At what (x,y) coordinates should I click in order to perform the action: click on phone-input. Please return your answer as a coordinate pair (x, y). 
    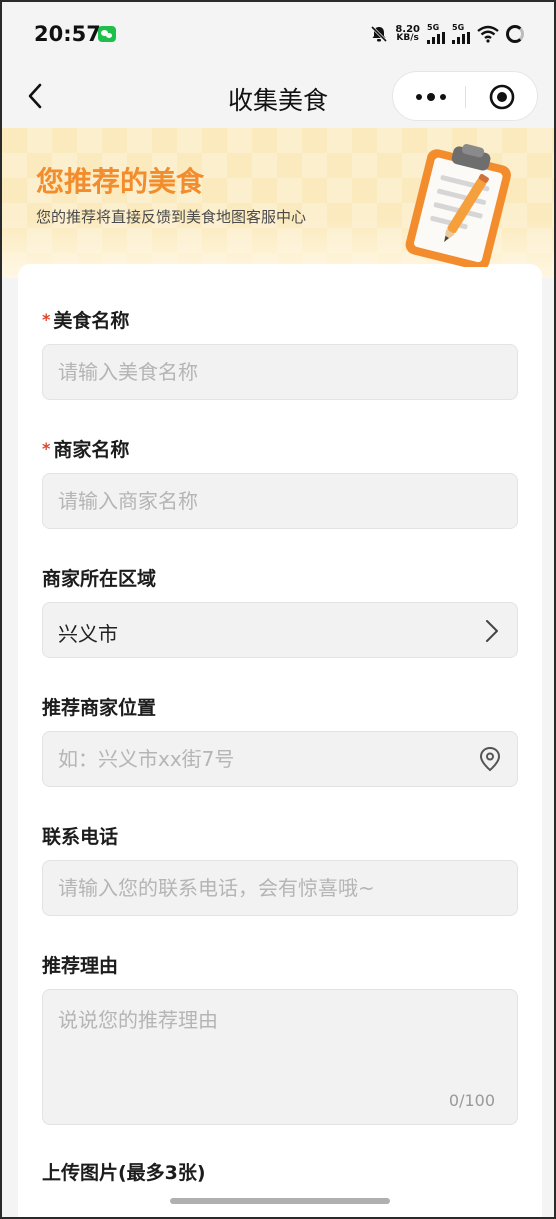
    Looking at the image, I should click on (258, 888).